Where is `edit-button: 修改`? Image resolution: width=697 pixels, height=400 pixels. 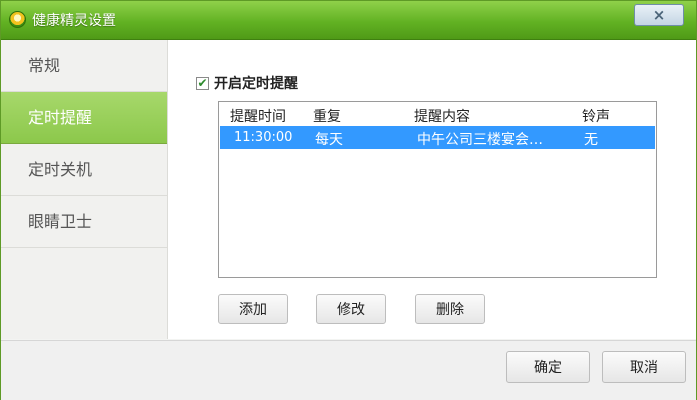 edit-button: 修改 is located at coordinates (351, 309).